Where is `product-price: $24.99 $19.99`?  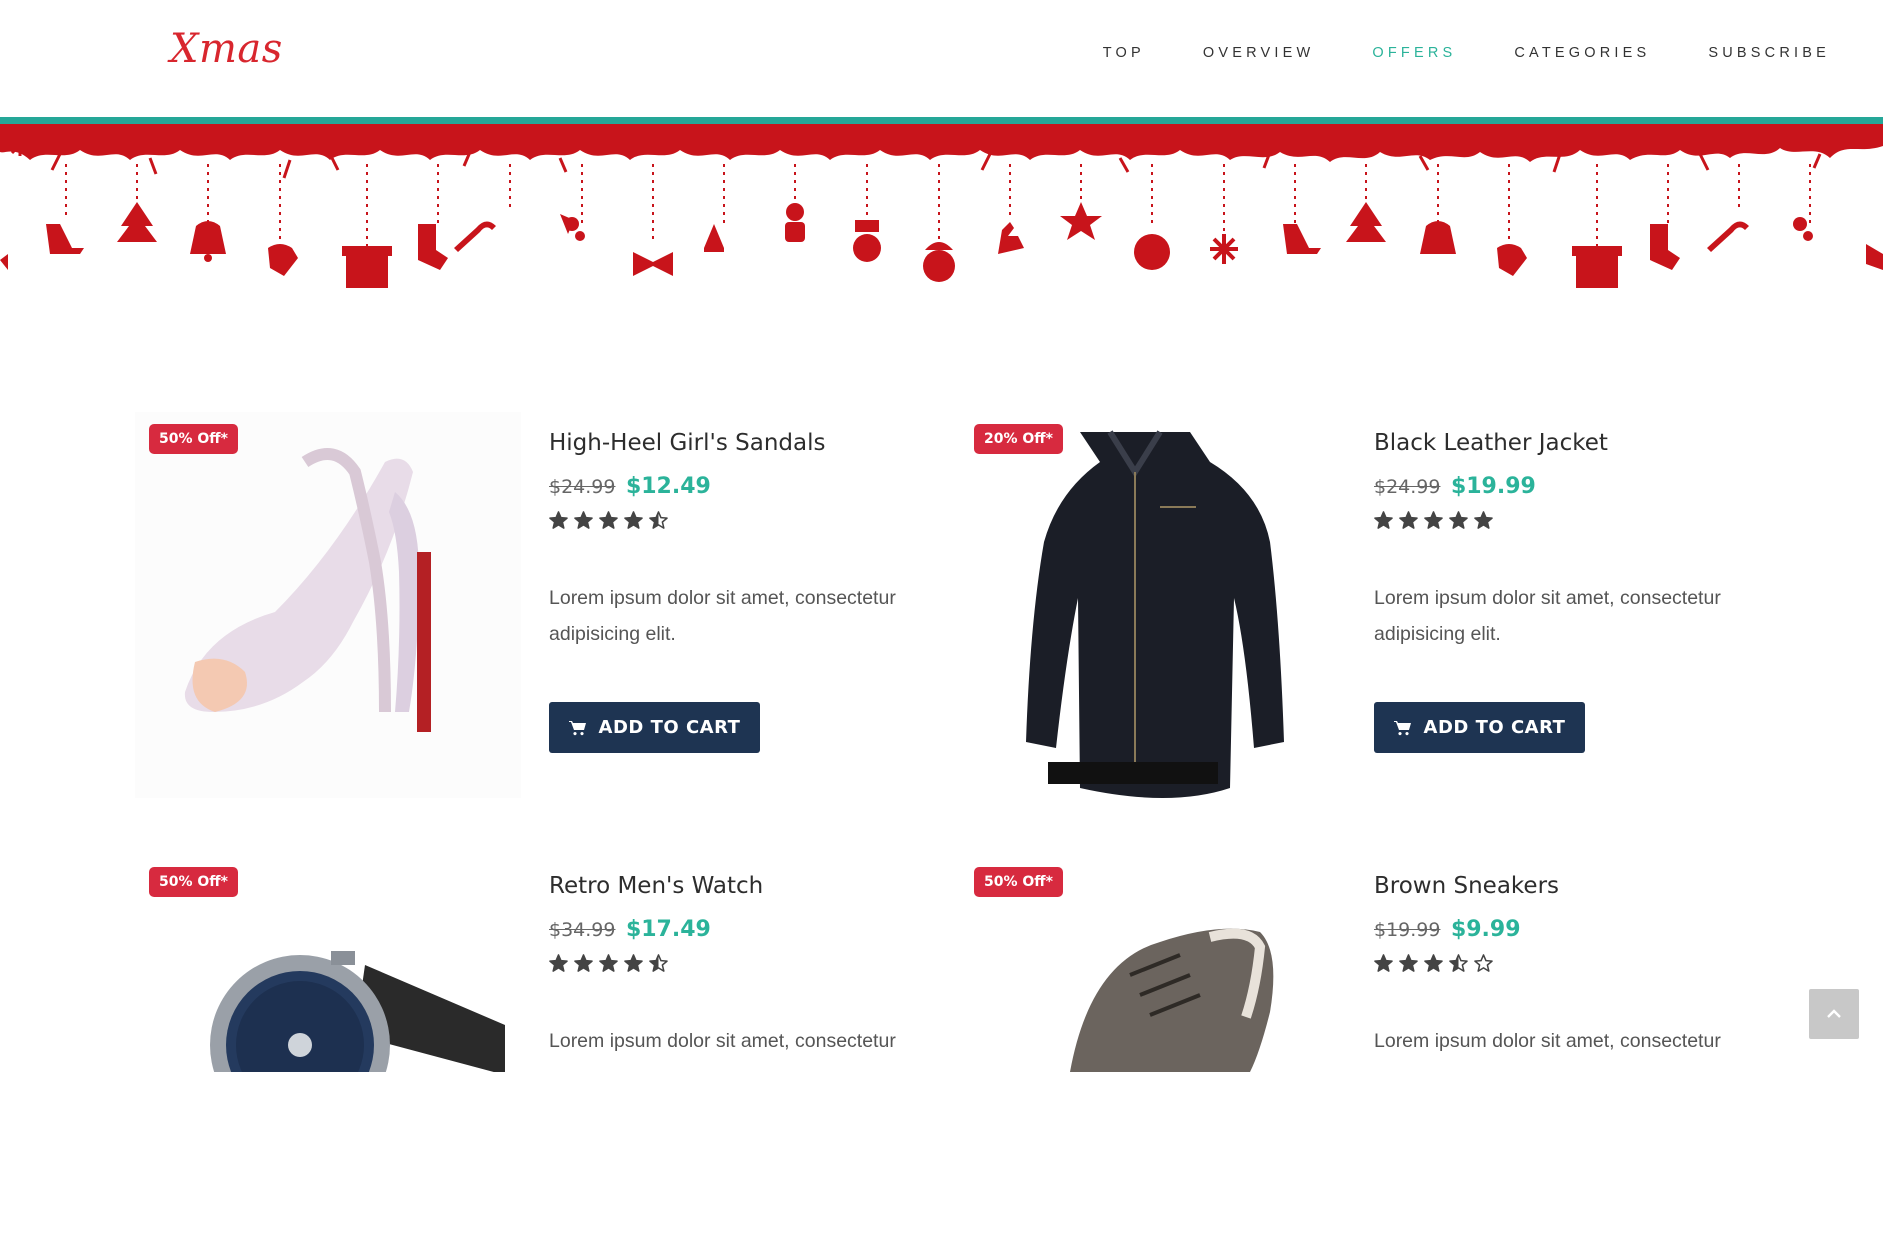 product-price: $24.99 $19.99 is located at coordinates (1455, 486).